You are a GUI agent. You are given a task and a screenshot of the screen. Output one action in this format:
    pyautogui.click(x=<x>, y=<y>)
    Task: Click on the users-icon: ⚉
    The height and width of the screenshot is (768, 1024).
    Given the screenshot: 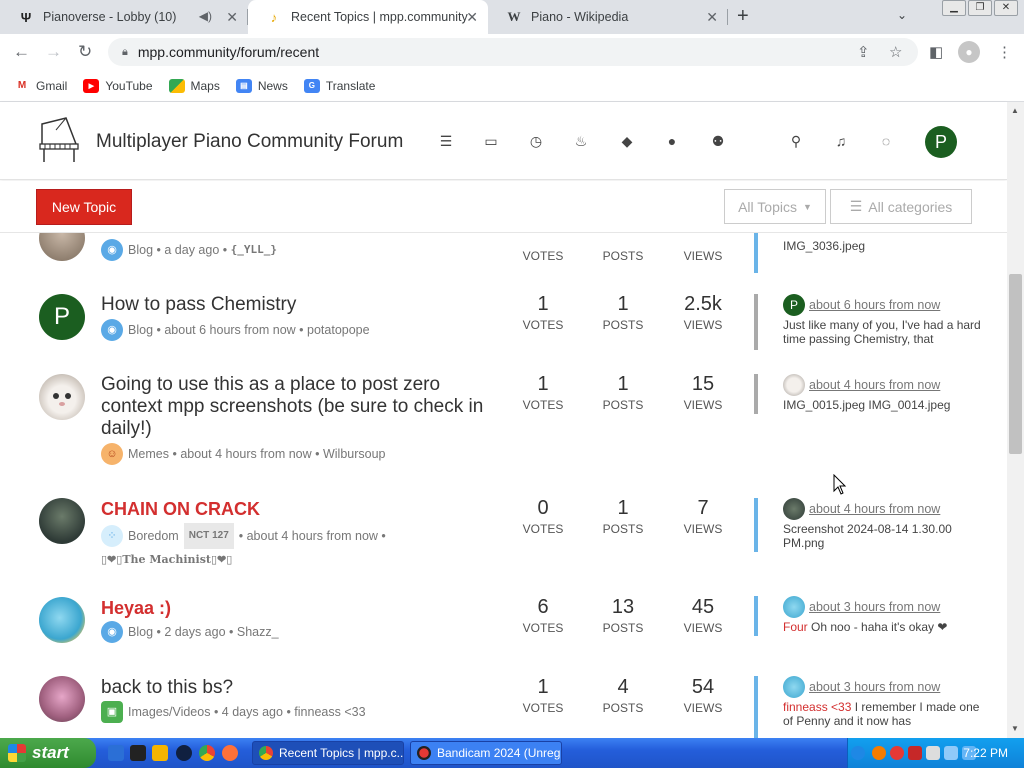 What is the action you would take?
    pyautogui.click(x=718, y=141)
    